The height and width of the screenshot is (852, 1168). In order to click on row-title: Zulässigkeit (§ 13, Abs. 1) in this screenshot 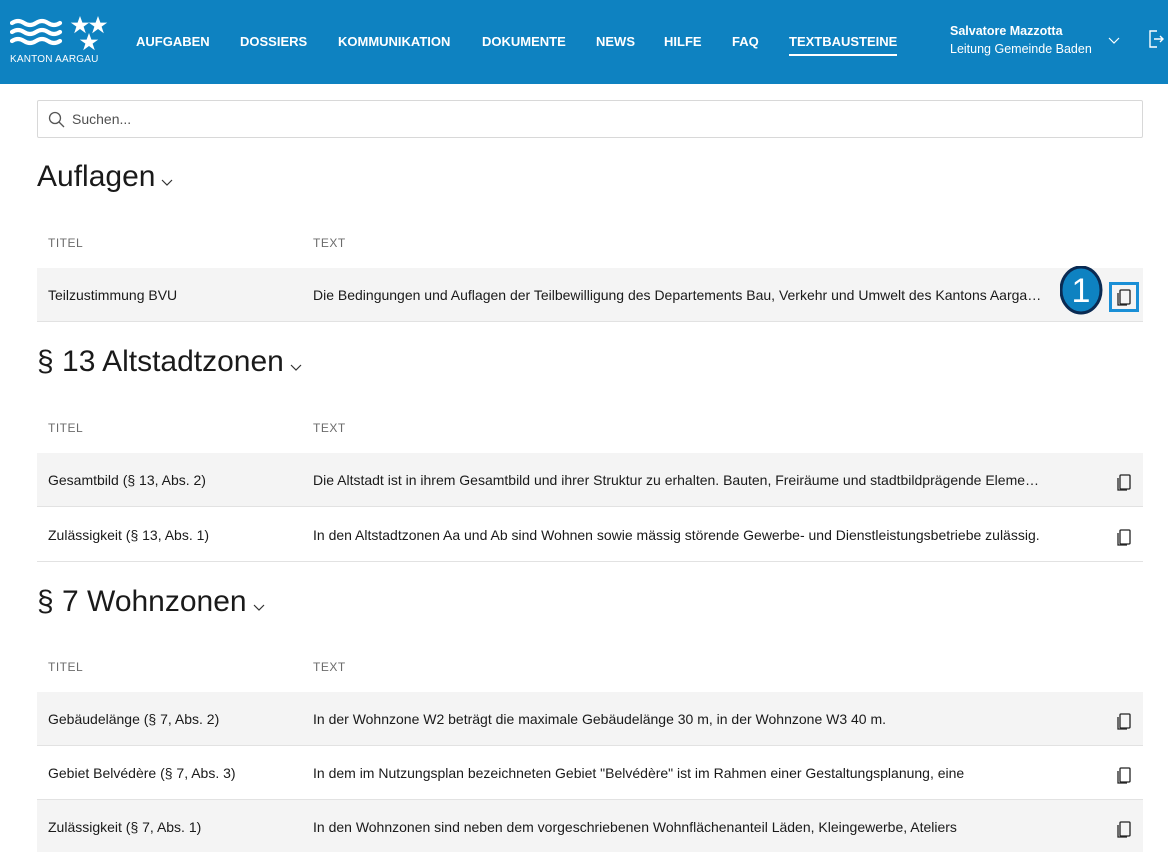, I will do `click(129, 535)`.